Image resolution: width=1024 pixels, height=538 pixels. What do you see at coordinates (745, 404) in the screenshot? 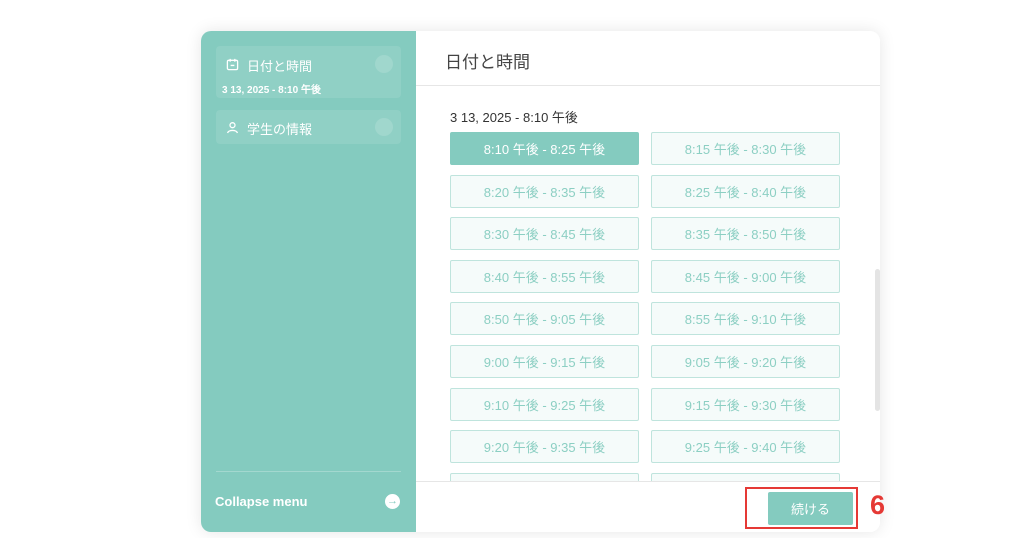
I see `time-slot-button: 9:15 午後 - 9:30 午後` at bounding box center [745, 404].